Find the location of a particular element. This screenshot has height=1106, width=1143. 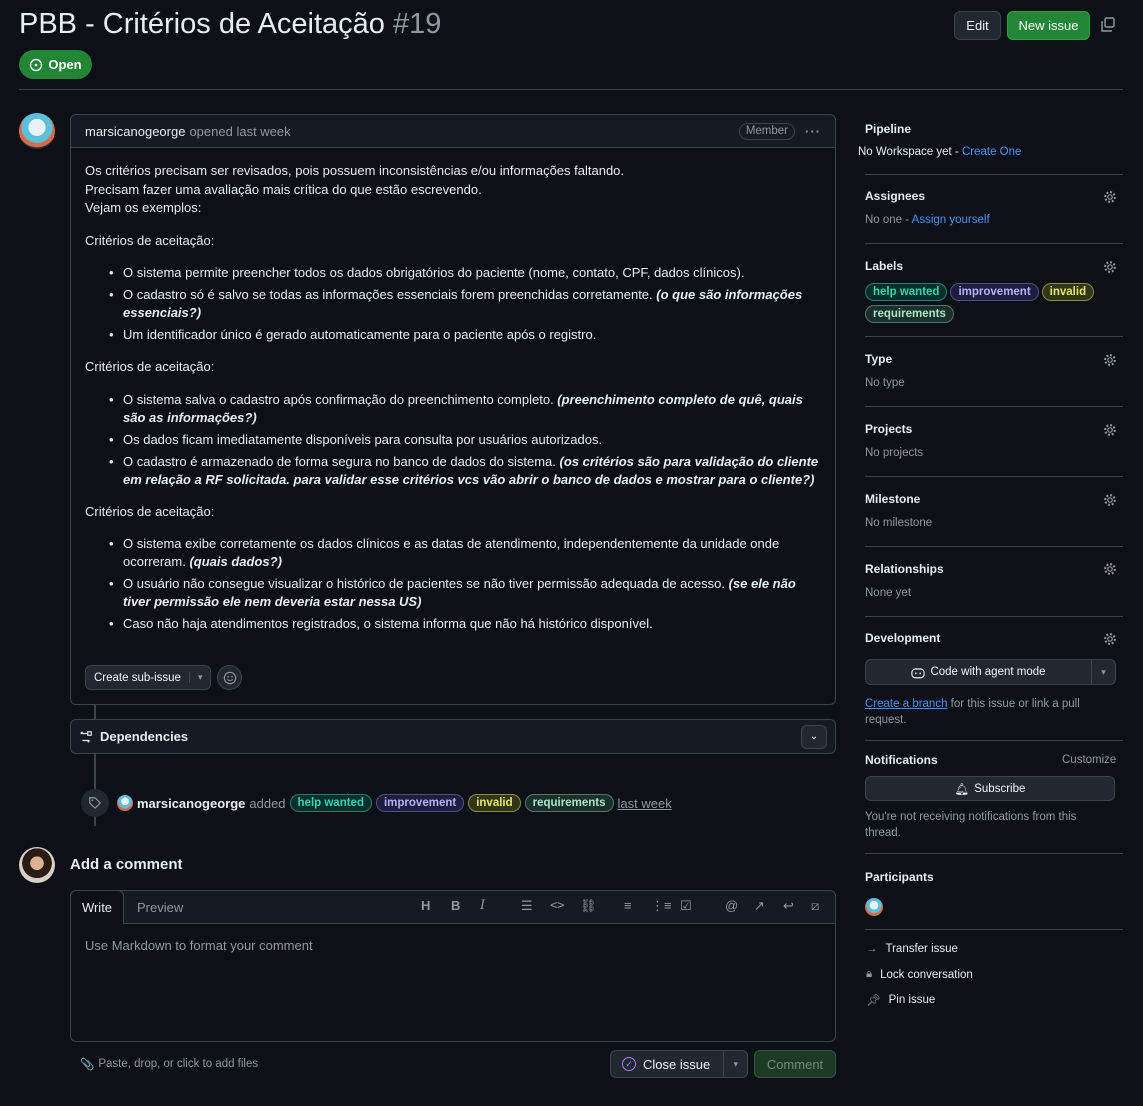

quote-icon: ☰ is located at coordinates (527, 906).